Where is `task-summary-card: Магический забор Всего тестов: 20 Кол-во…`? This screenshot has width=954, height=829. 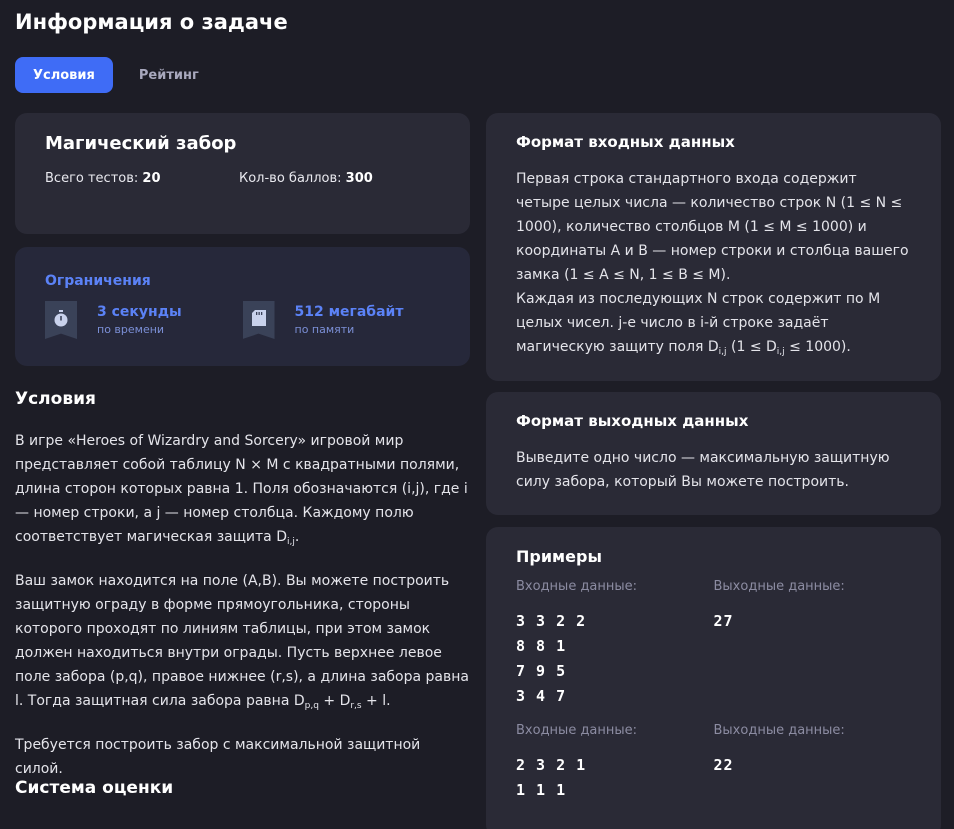
task-summary-card: Магический забор Всего тестов: 20 Кол-во… is located at coordinates (242, 173).